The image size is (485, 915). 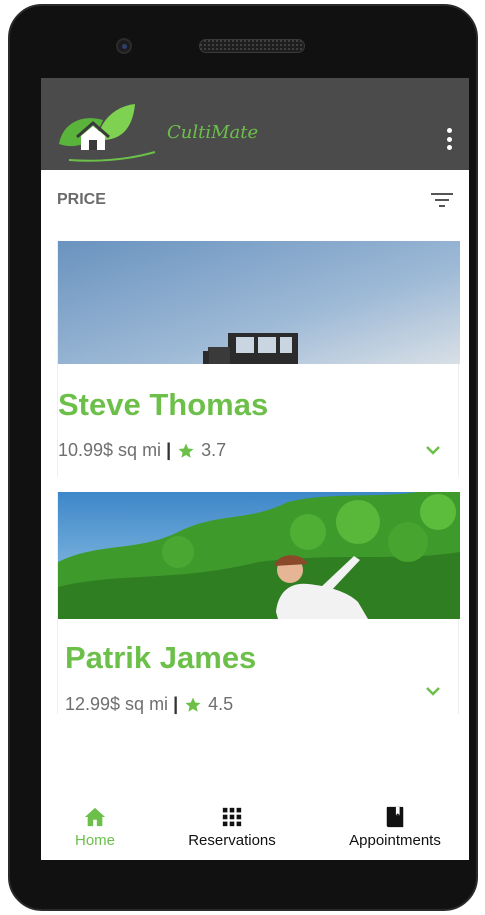 I want to click on tractor-field-image, so click(x=259, y=302).